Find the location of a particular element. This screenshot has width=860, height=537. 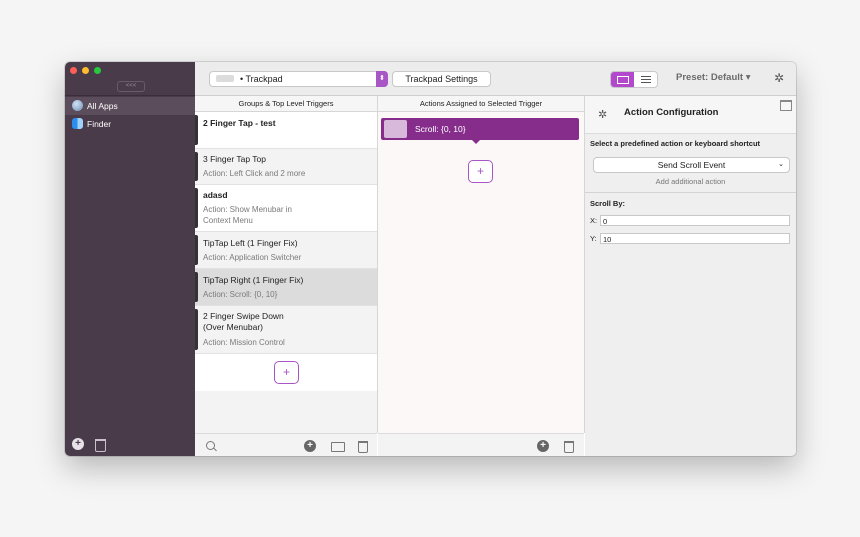

zoom-window-button is located at coordinates (97, 70).